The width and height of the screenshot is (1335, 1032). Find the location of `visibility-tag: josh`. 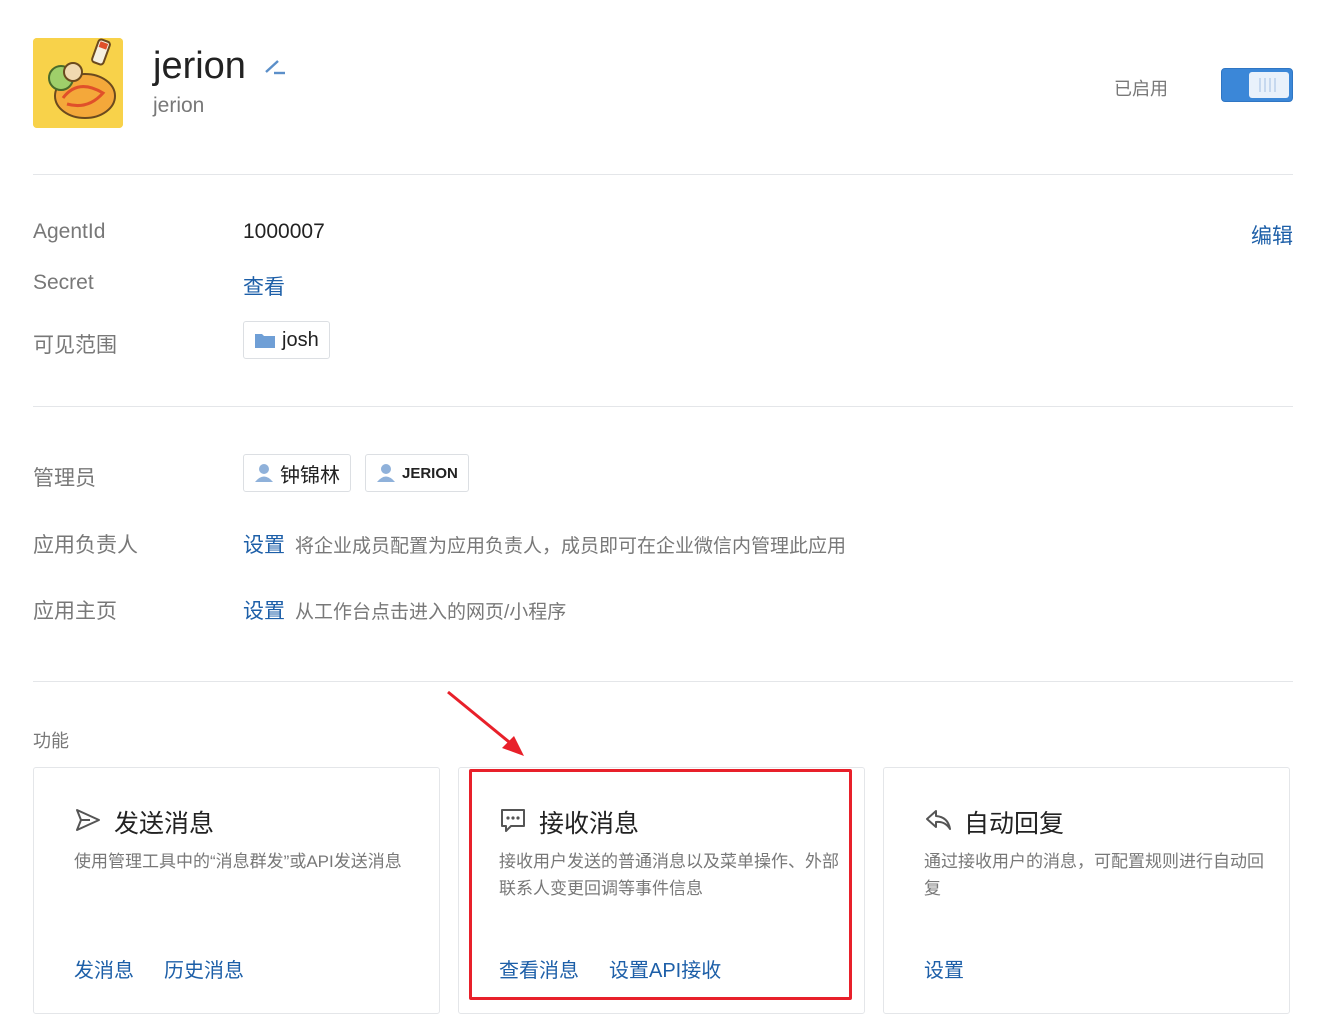

visibility-tag: josh is located at coordinates (286, 340).